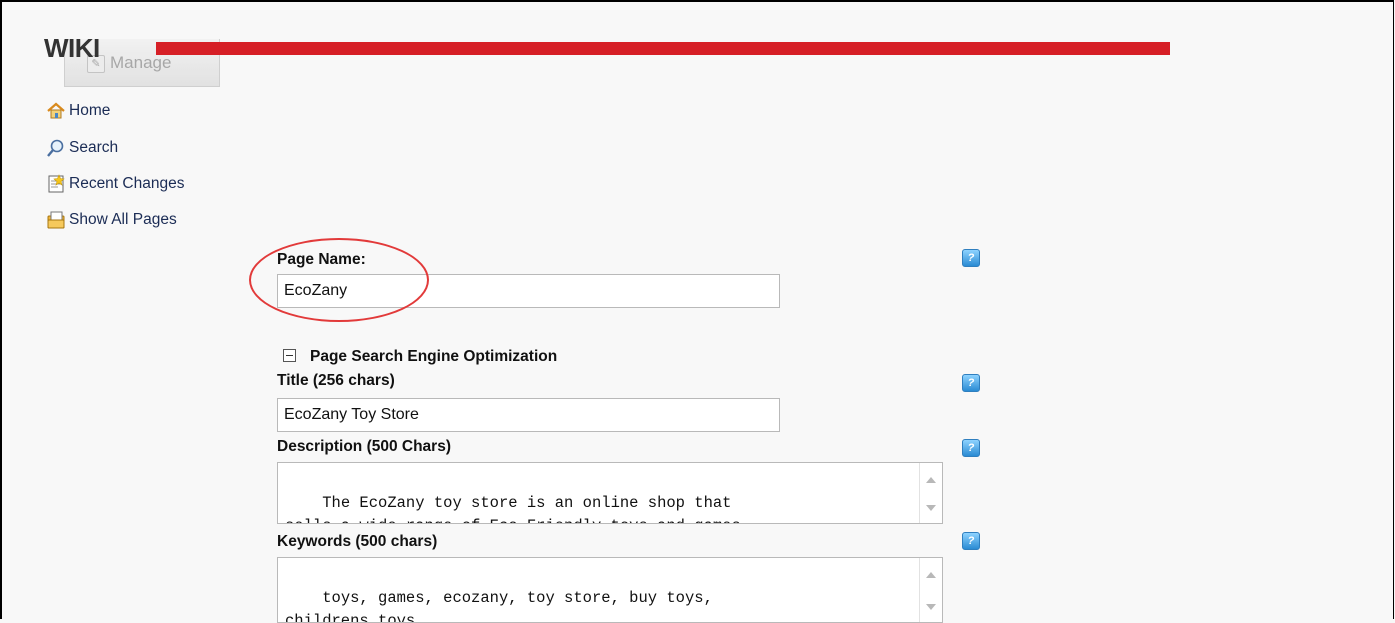 This screenshot has height=623, width=1395. What do you see at coordinates (528, 415) in the screenshot?
I see `title-input: EcoZany Toy Store` at bounding box center [528, 415].